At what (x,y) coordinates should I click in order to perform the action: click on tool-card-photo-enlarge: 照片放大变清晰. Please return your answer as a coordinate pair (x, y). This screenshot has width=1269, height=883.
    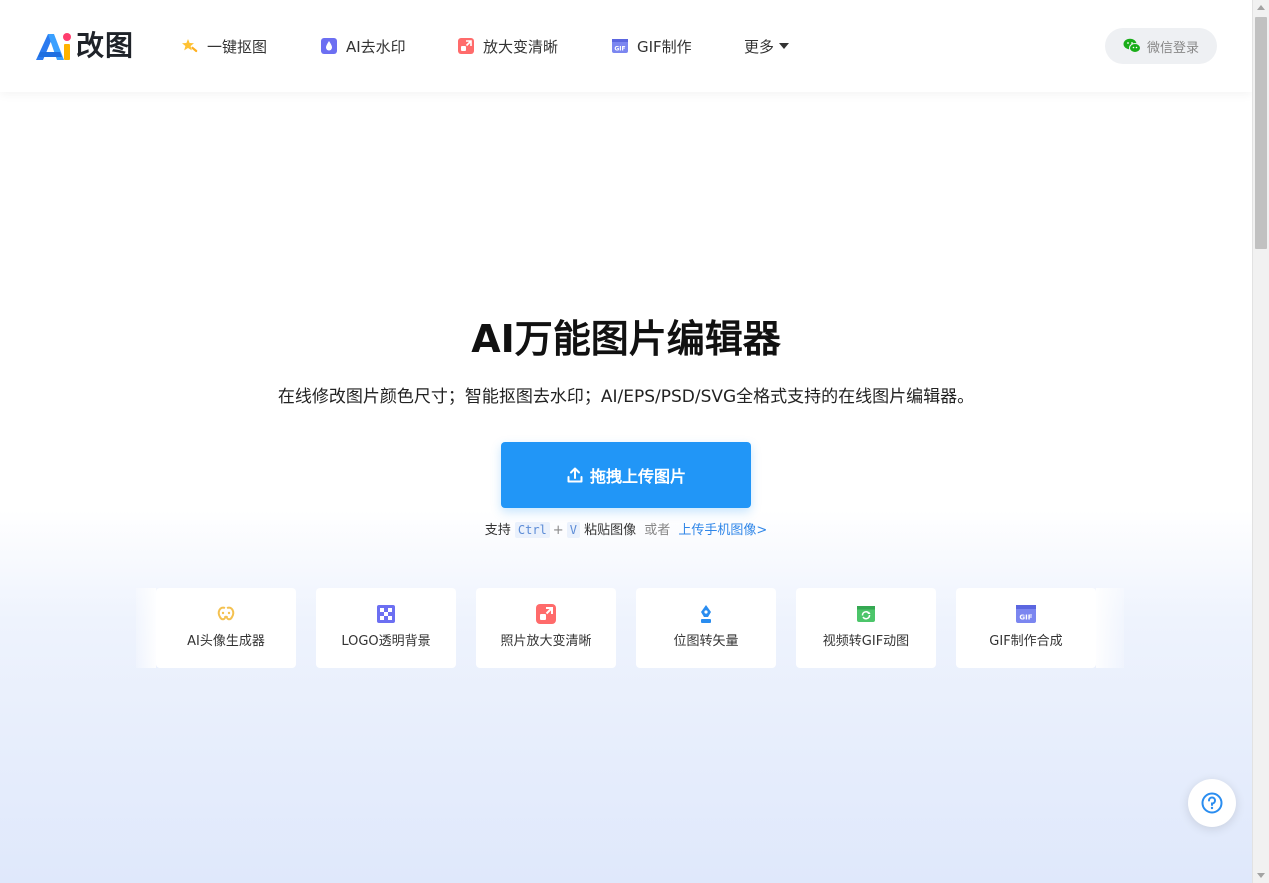
    Looking at the image, I should click on (546, 628).